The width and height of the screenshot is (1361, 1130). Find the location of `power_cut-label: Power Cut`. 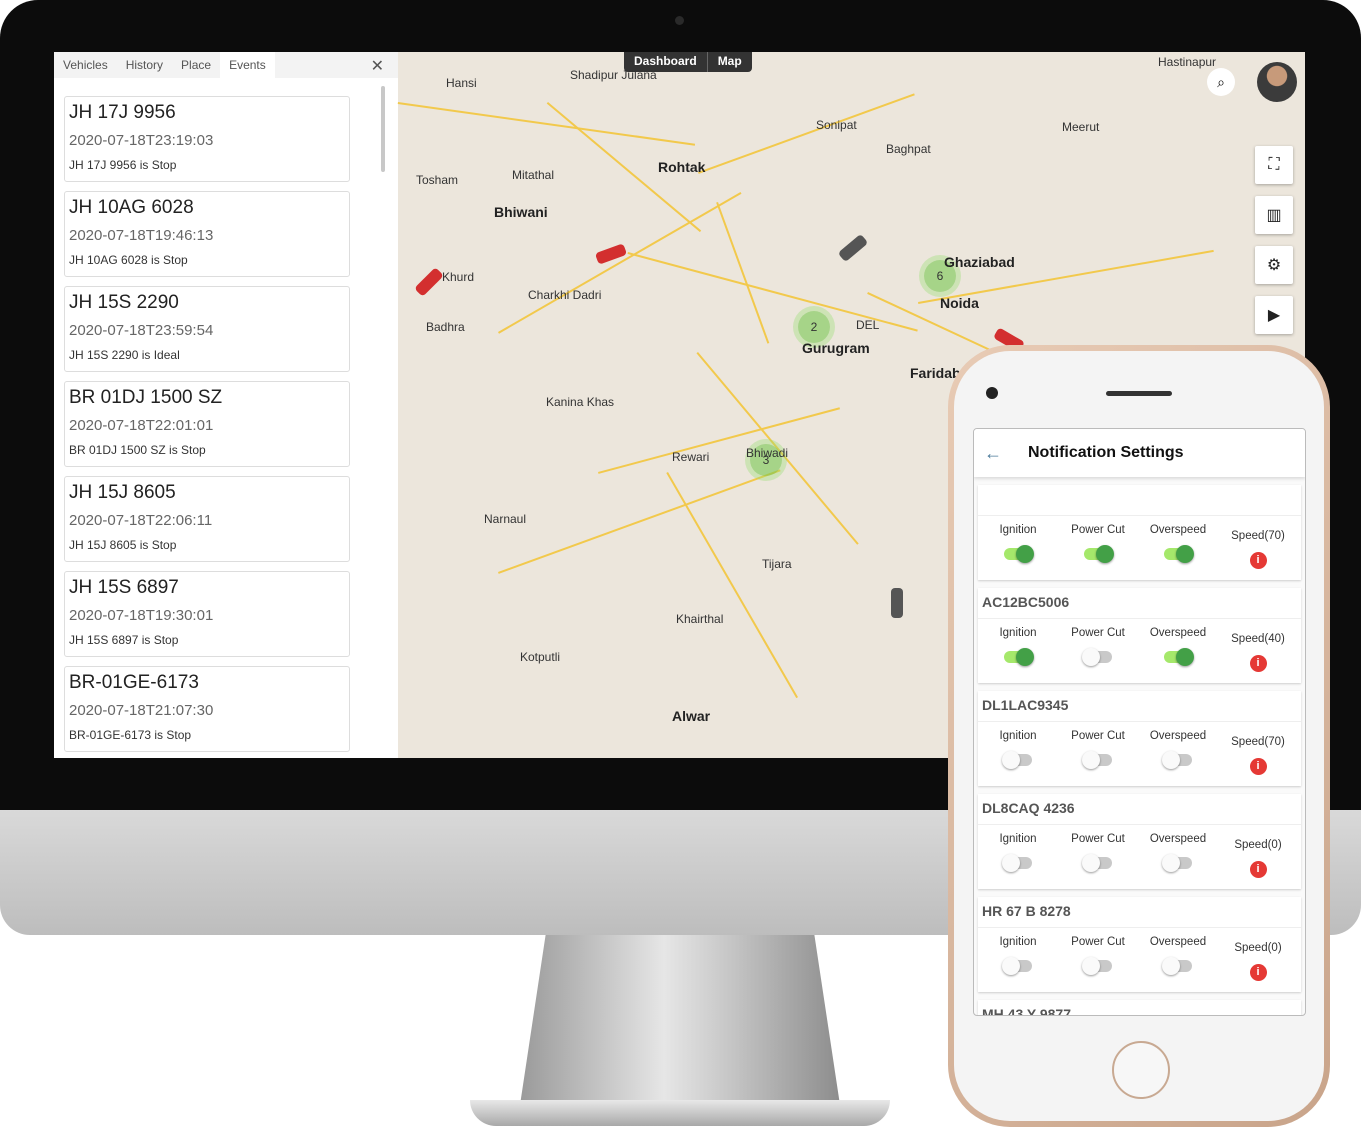

power_cut-label: Power Cut is located at coordinates (1098, 530).